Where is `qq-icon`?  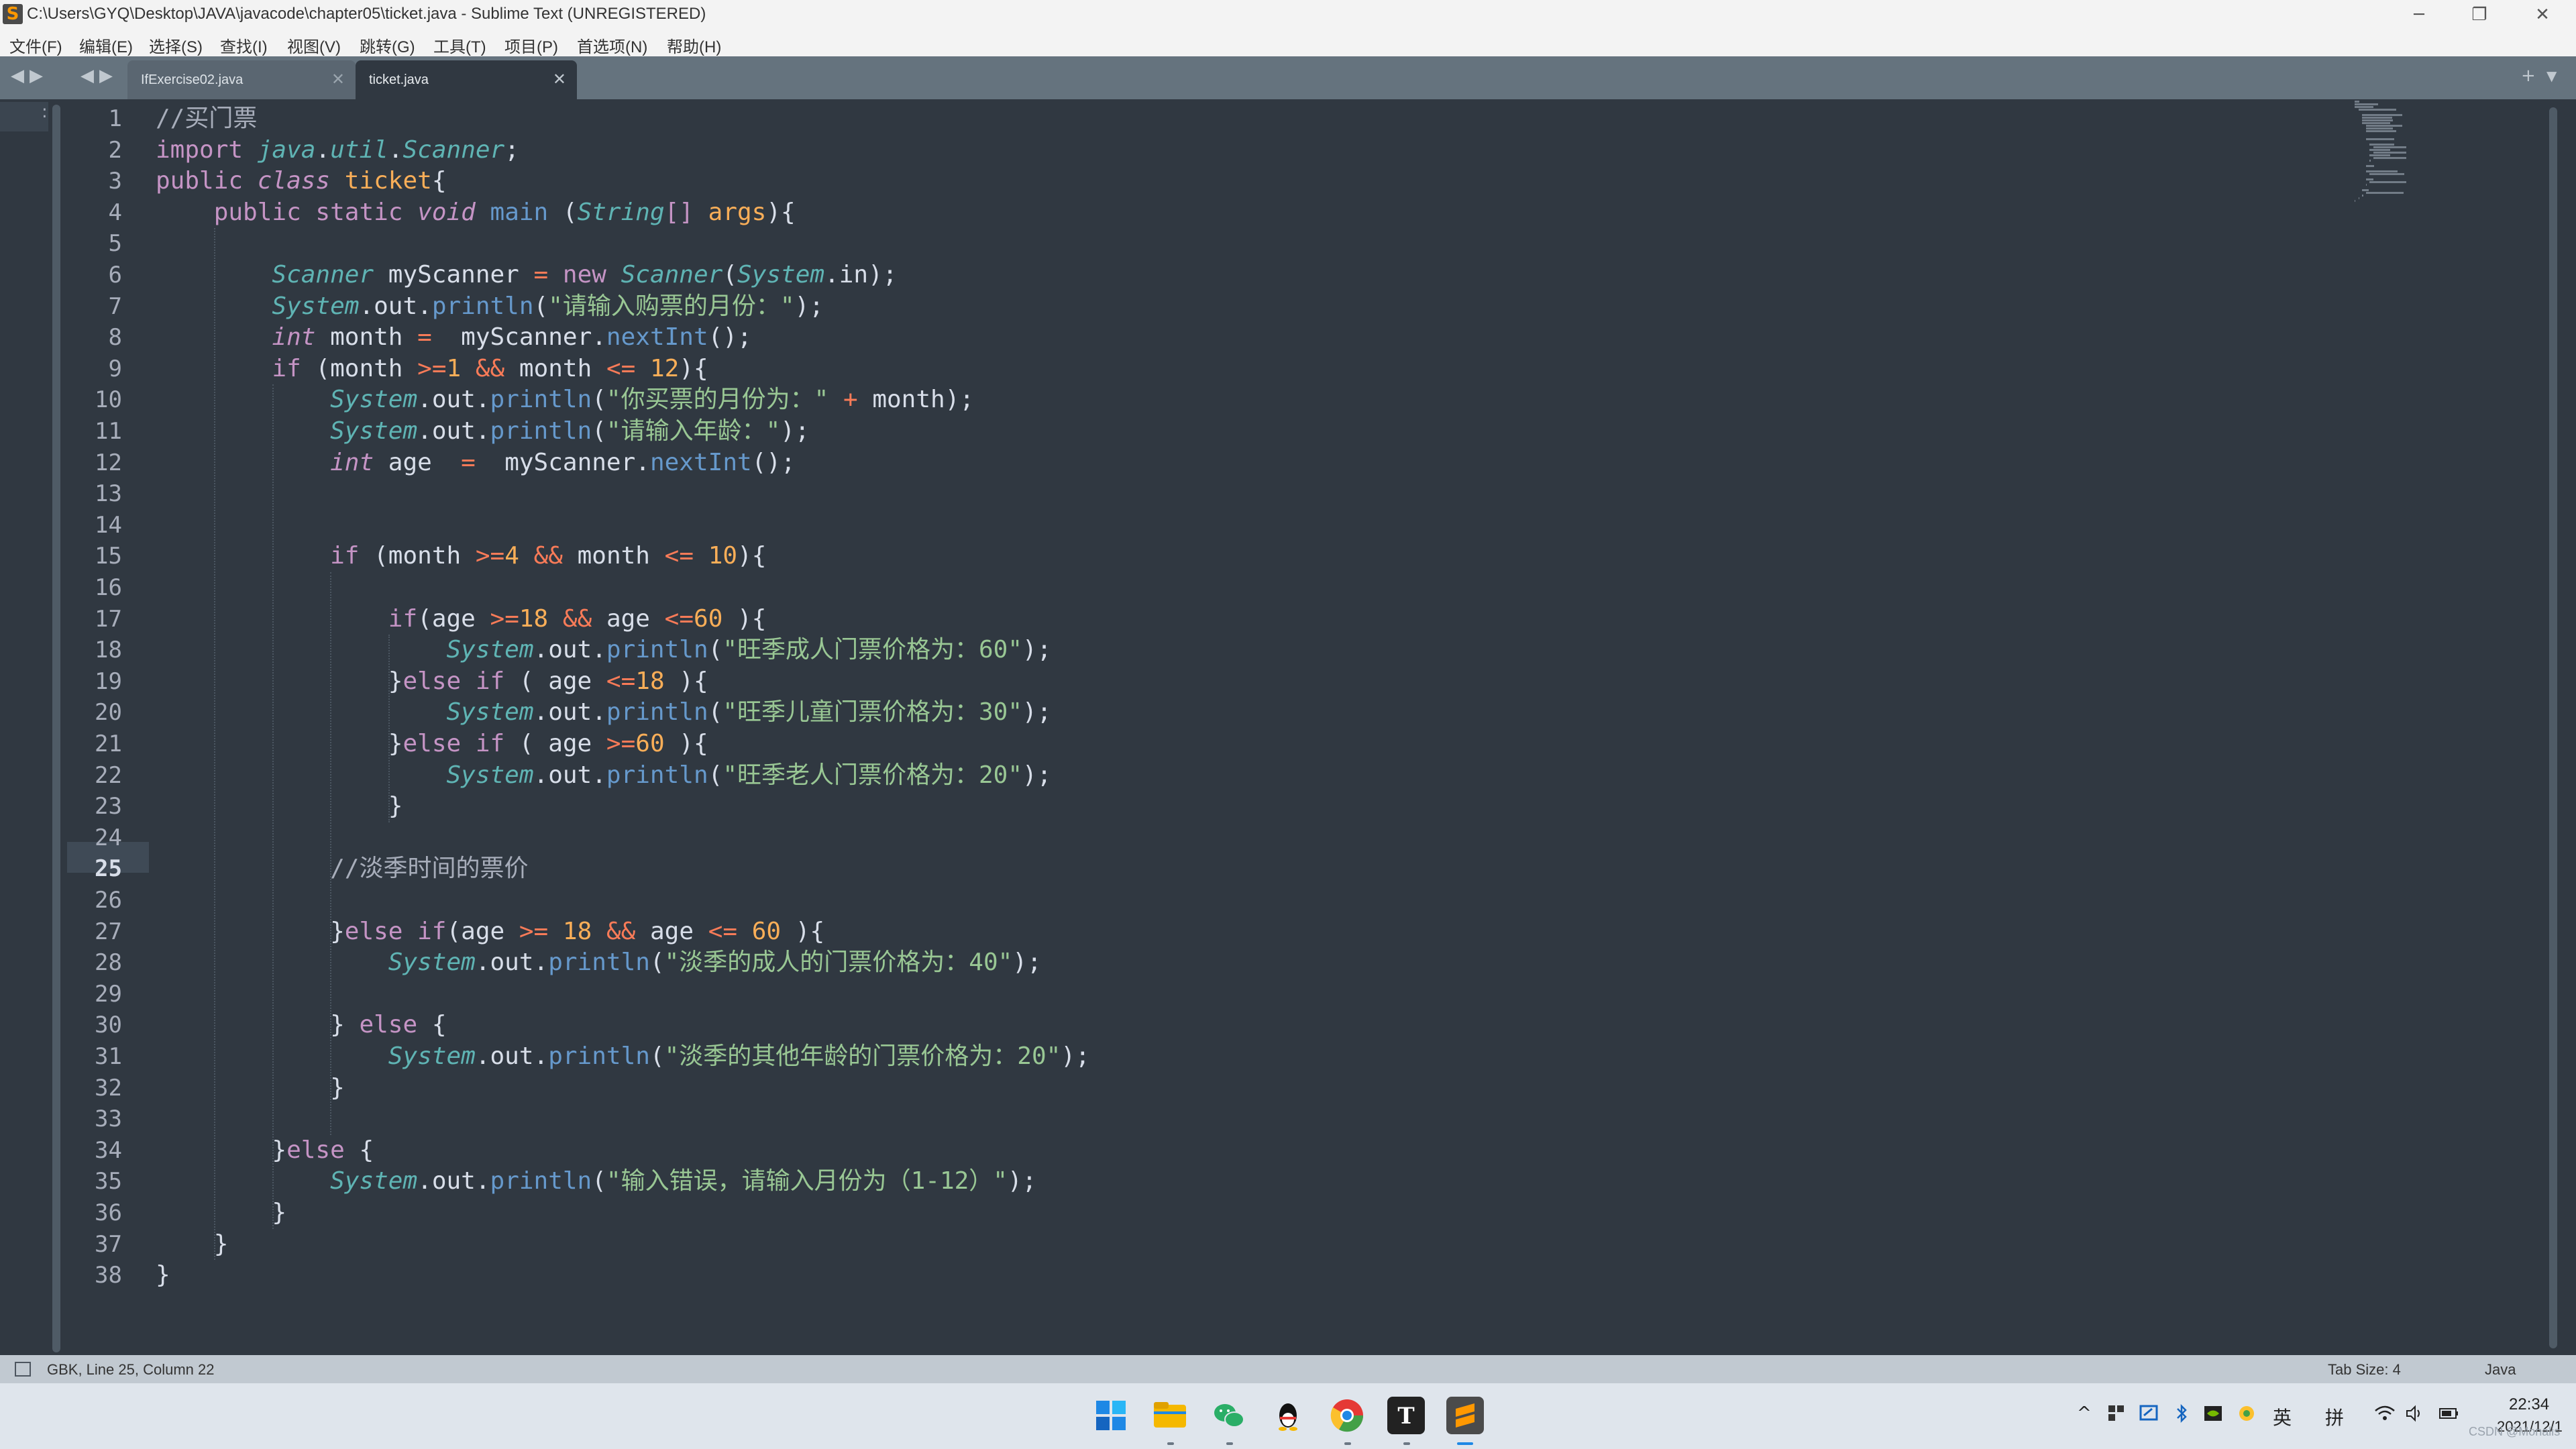 qq-icon is located at coordinates (1288, 1415).